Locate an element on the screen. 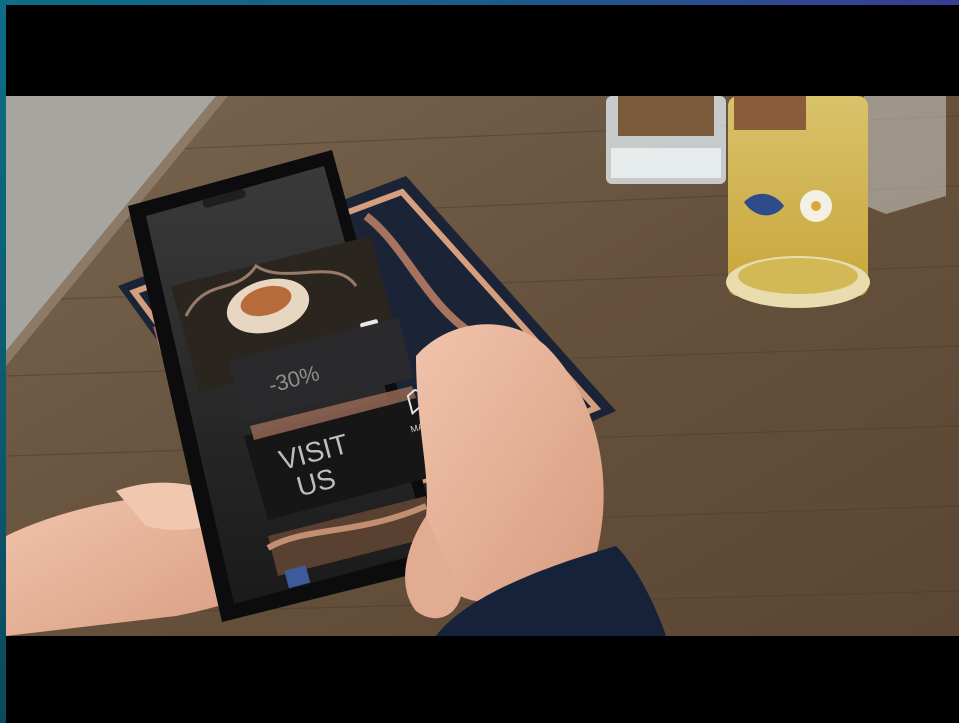 Image resolution: width=959 pixels, height=723 pixels. letterbox-top-bar is located at coordinates (482, 50).